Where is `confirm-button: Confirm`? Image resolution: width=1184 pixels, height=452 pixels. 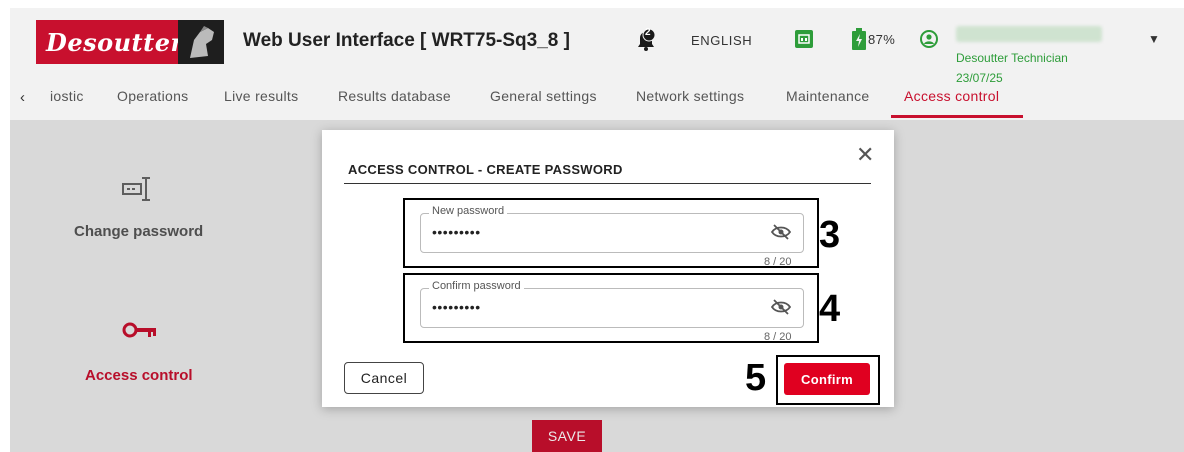
confirm-button: Confirm is located at coordinates (827, 379).